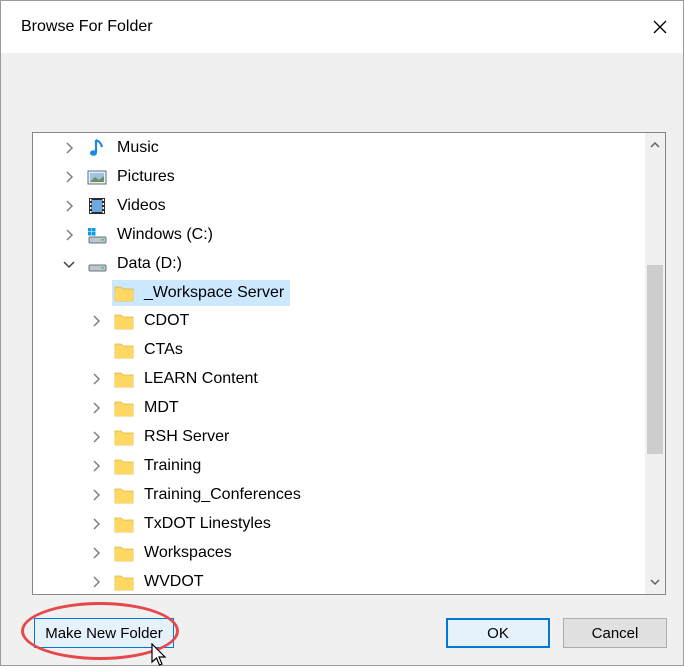  I want to click on tree-item-label: Videos, so click(141, 205).